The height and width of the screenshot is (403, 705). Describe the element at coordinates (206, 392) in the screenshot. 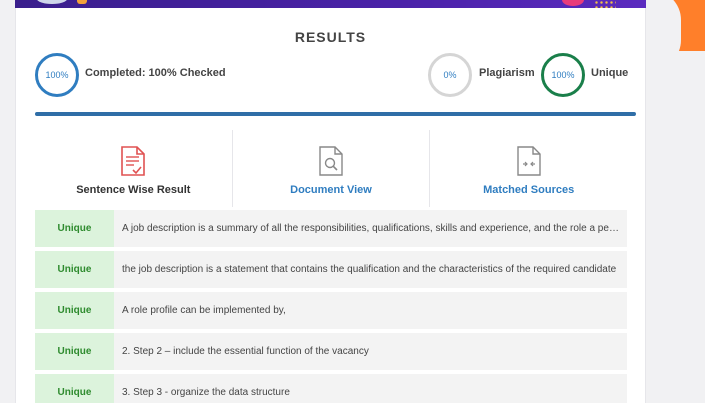

I see `sentence-text-content: 3. Step 3 - organize the data structure` at that location.